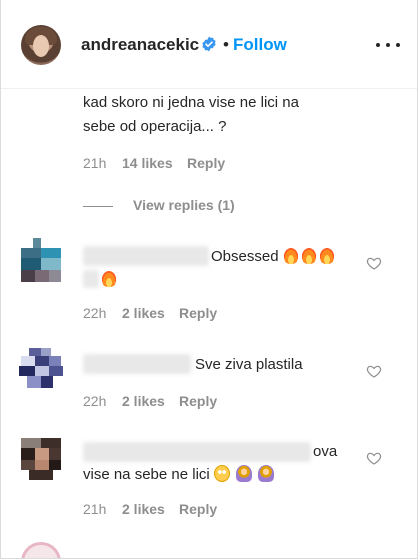  I want to click on username: andreanacekic, so click(140, 45).